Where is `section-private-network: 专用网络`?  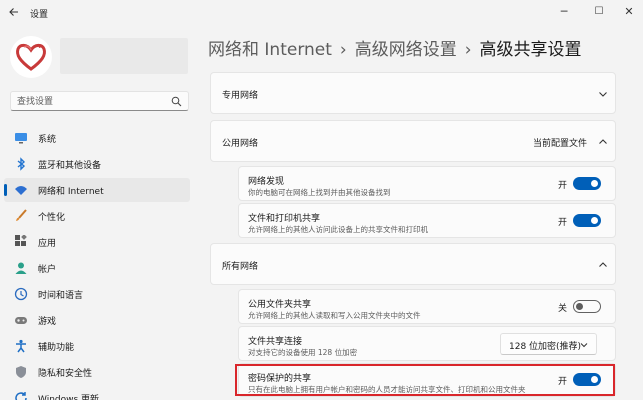
section-private-network: 专用网络 is located at coordinates (413, 93).